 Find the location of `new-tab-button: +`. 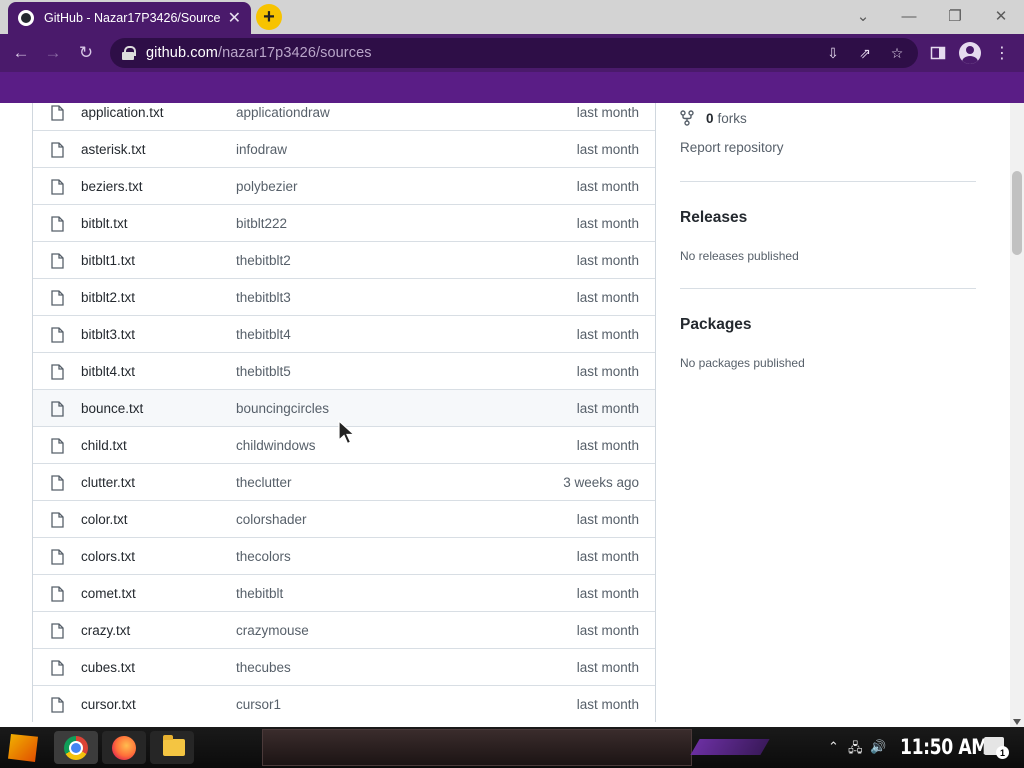

new-tab-button: + is located at coordinates (269, 17).